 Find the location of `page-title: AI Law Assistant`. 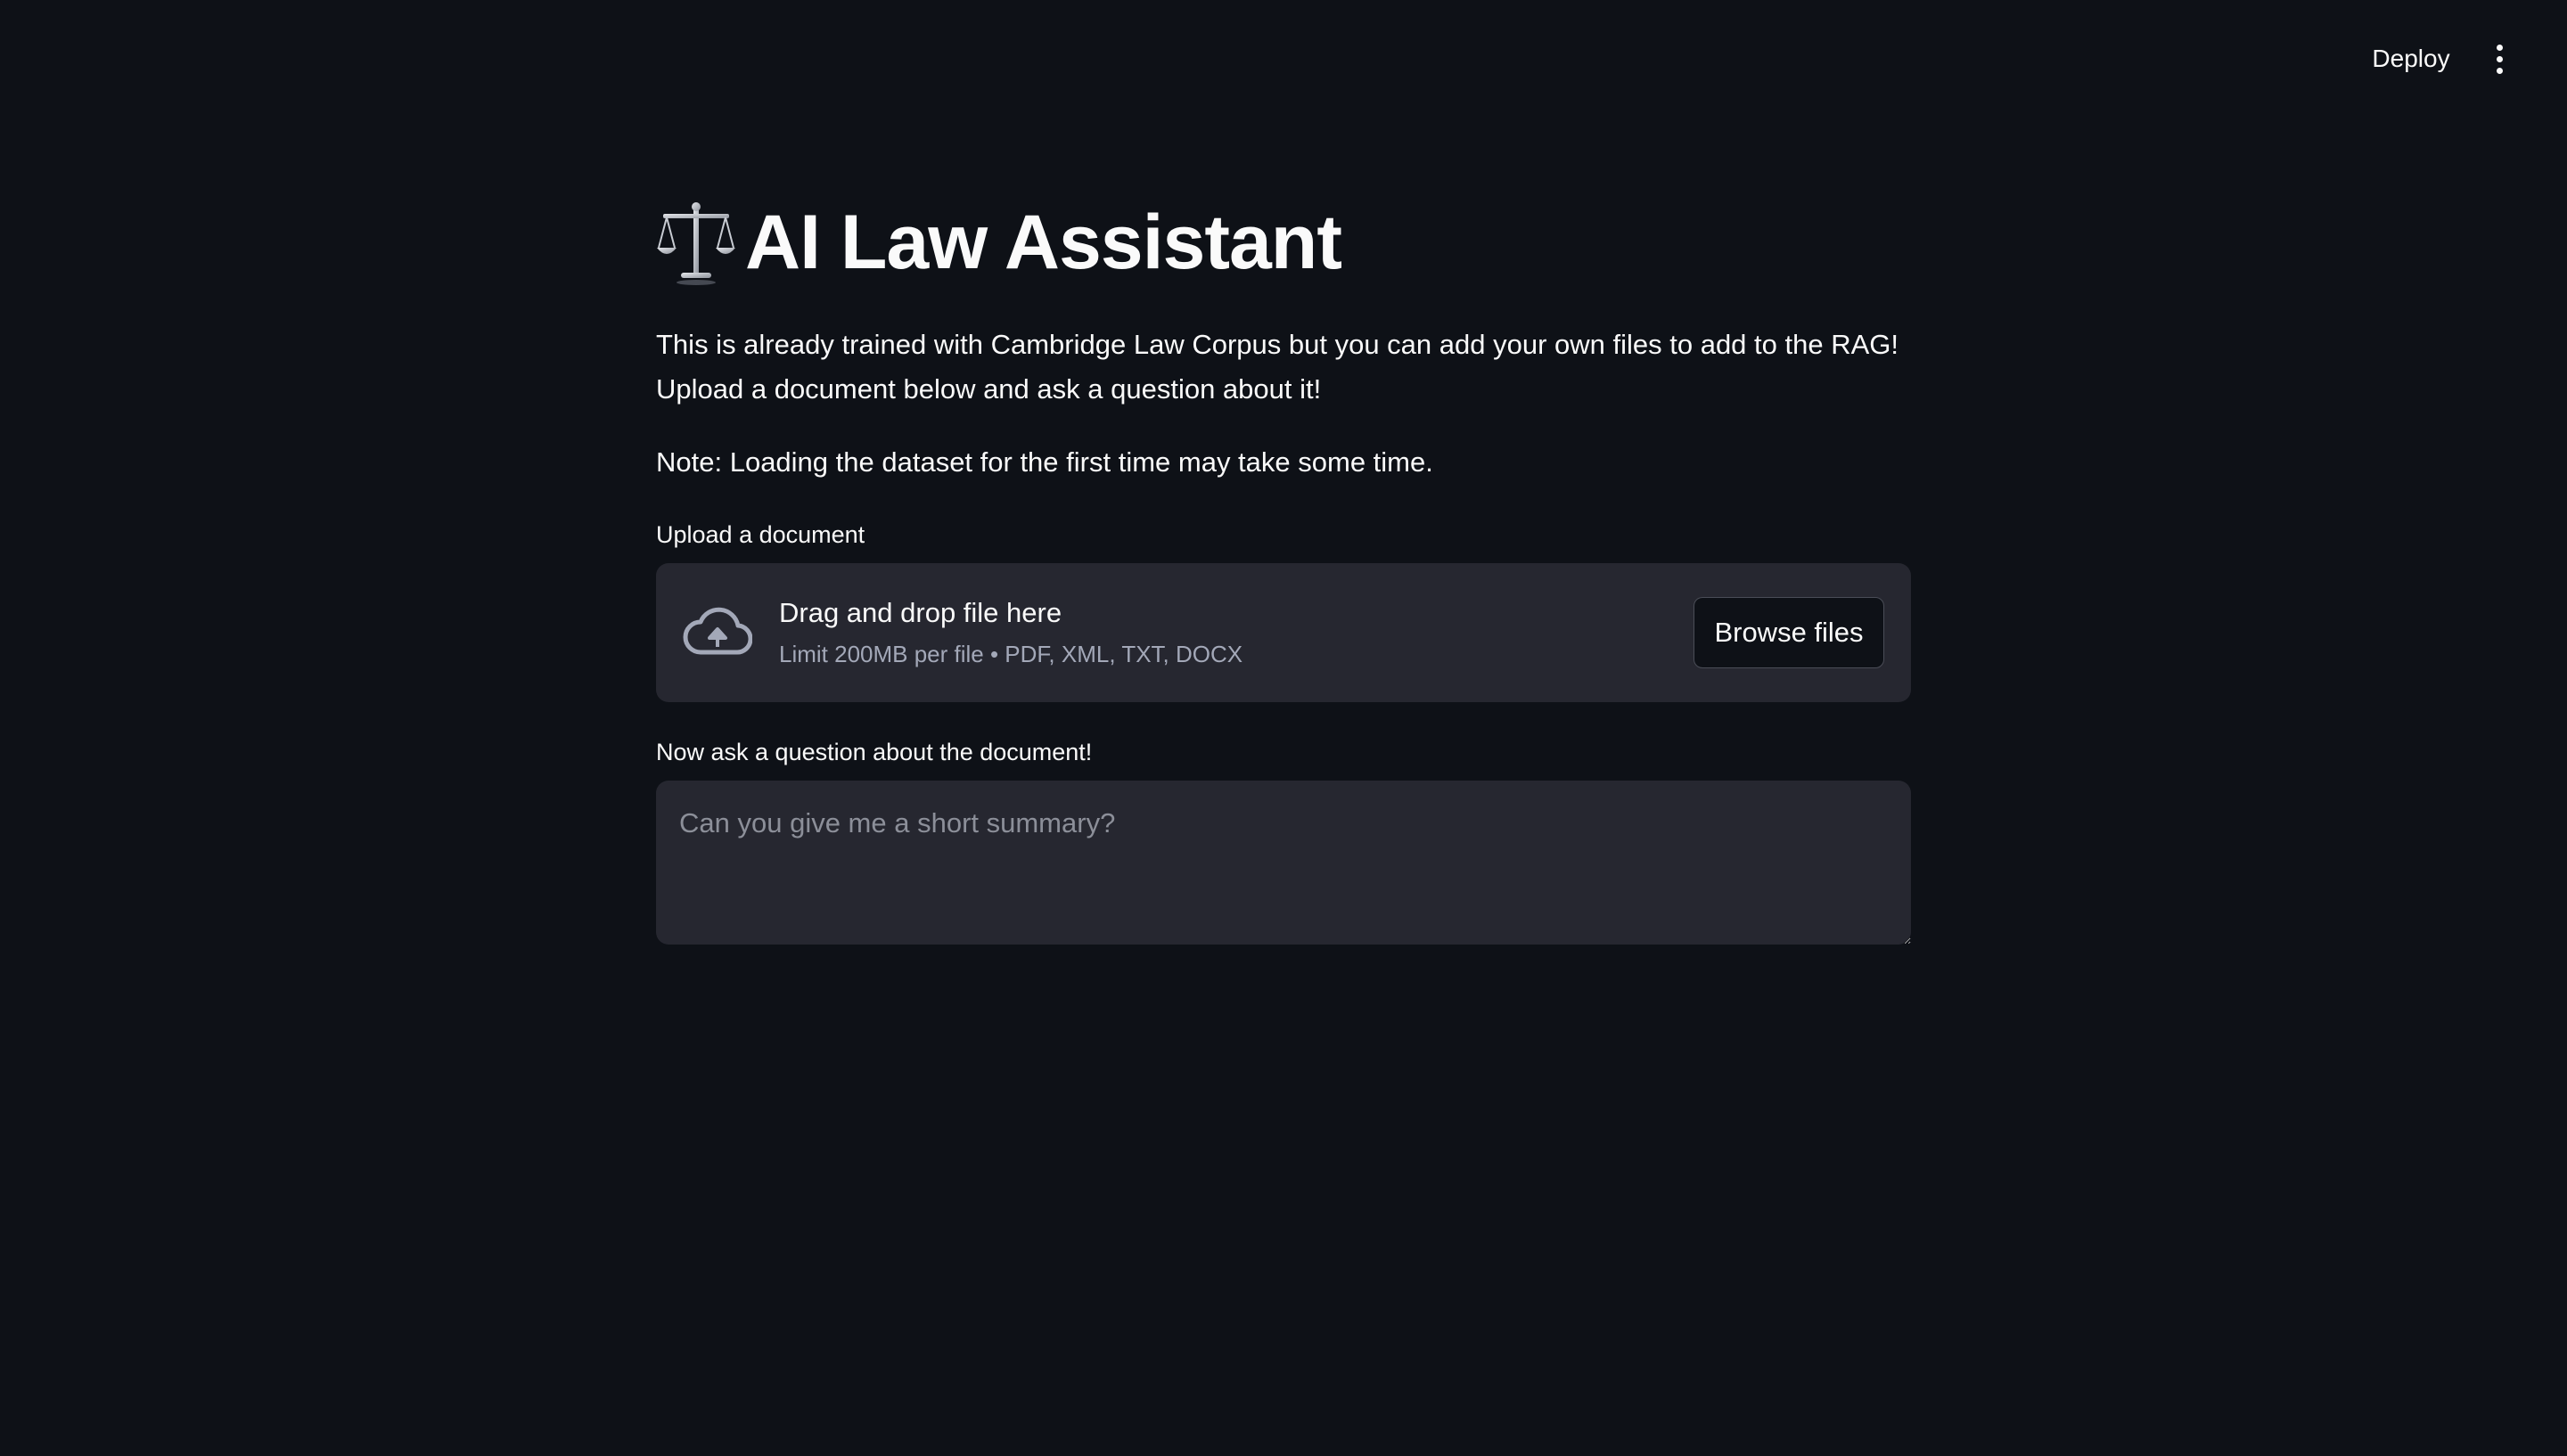

page-title: AI Law Assistant is located at coordinates (1043, 242).